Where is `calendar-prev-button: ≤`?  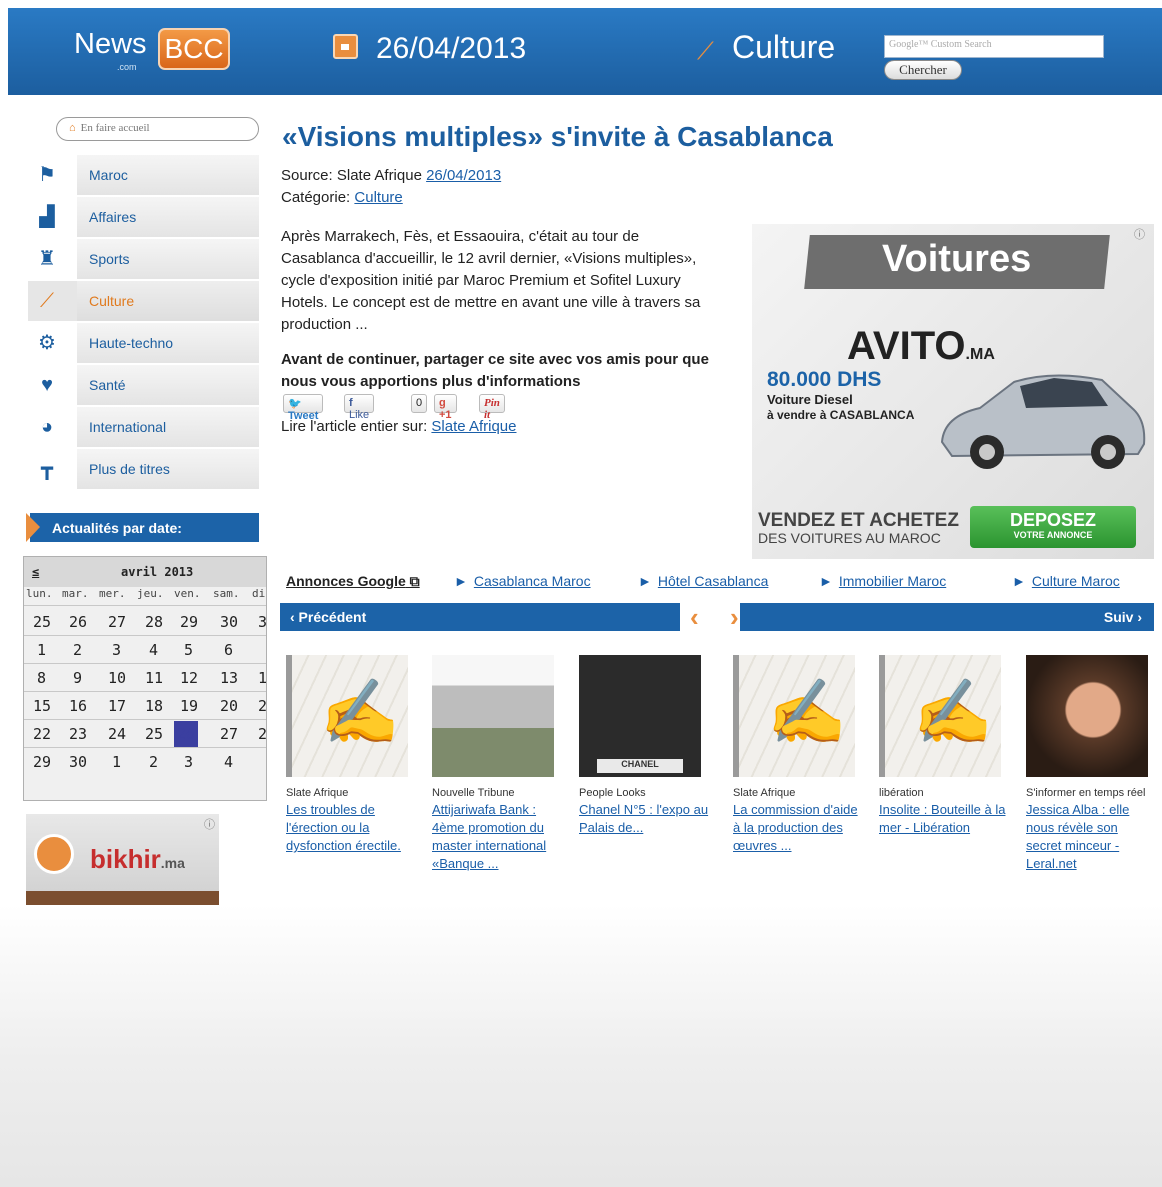
calendar-prev-button: ≤ is located at coordinates (35, 572).